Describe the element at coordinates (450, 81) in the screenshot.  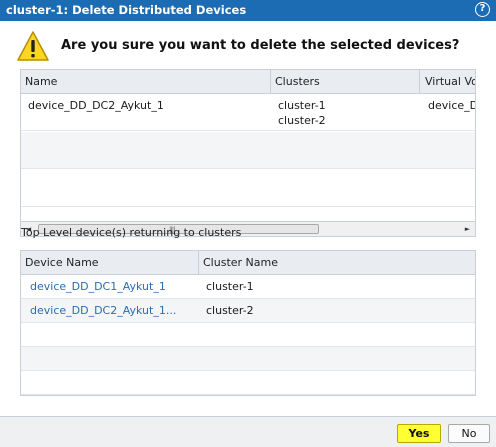
I see `column-header-virtual-volume: Virtual Vo` at that location.